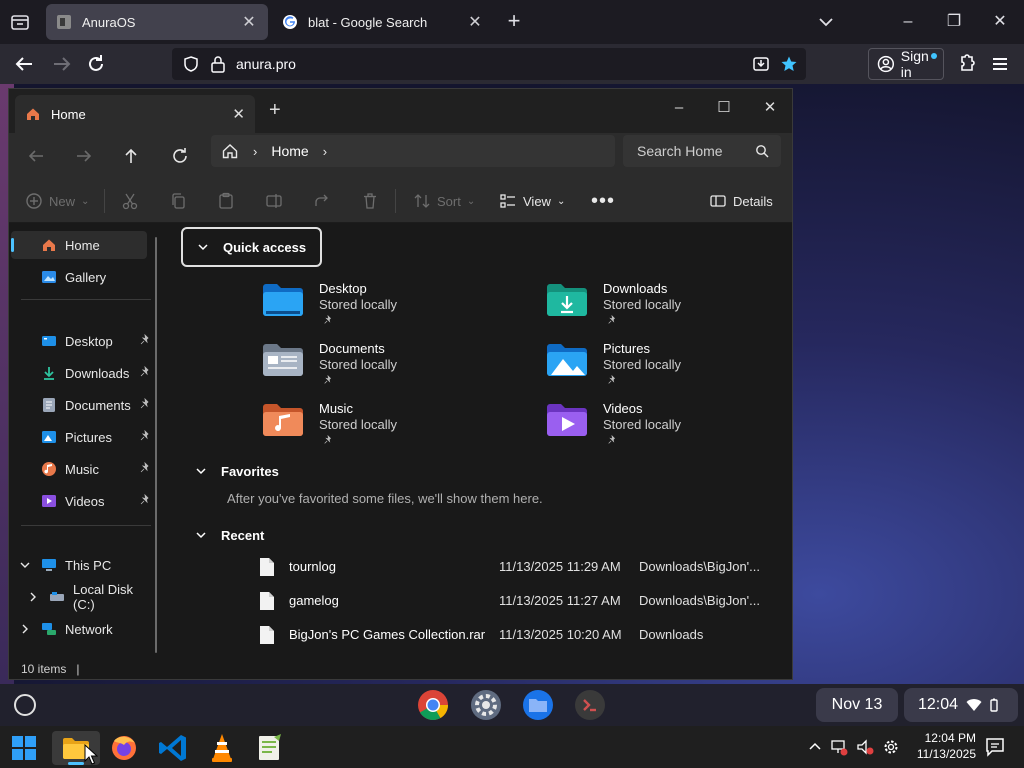 The image size is (1024, 768). Describe the element at coordinates (1000, 64) in the screenshot. I see `hamburger-menu-icon` at that location.